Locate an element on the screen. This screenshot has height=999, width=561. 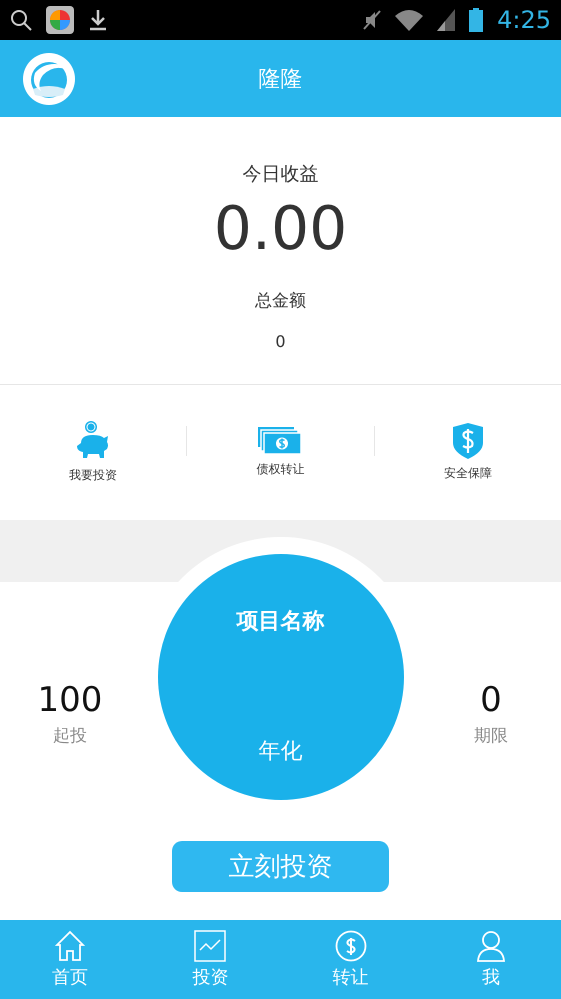
shield-icon is located at coordinates (468, 441).